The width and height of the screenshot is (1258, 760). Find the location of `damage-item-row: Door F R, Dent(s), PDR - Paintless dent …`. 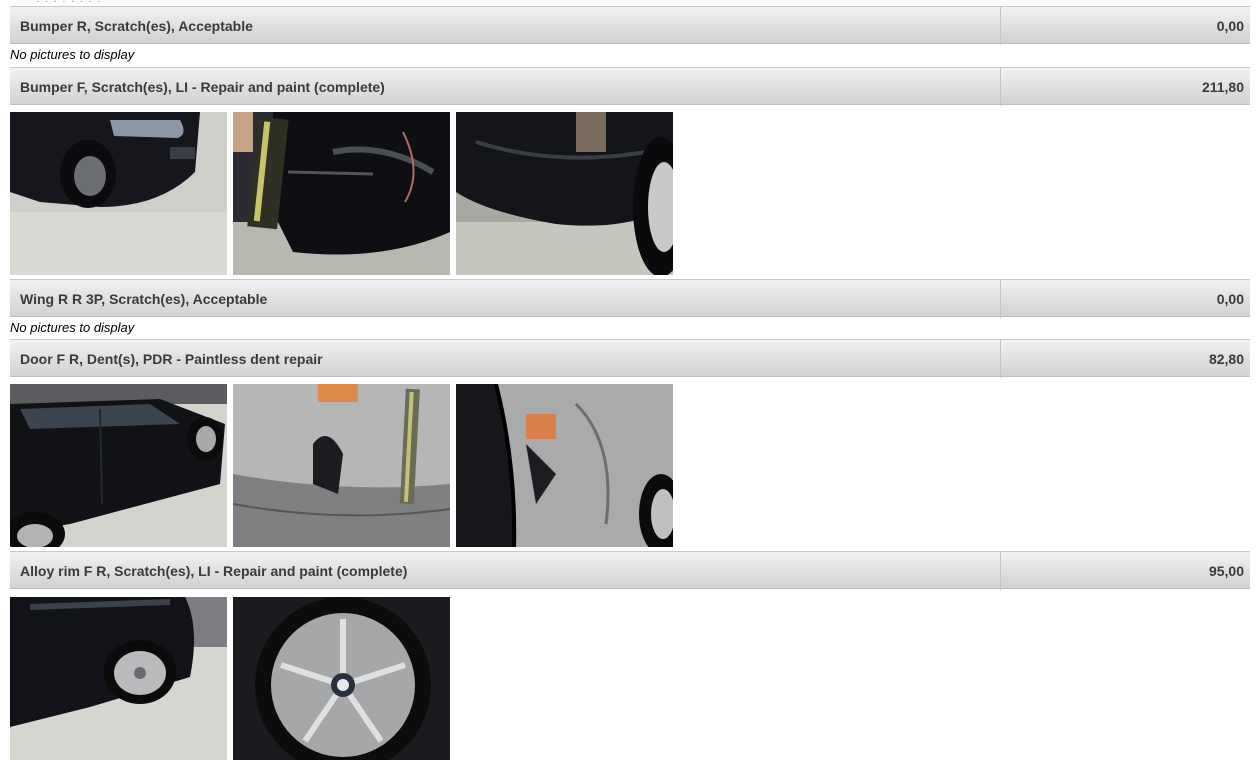

damage-item-row: Door F R, Dent(s), PDR - Paintless dent … is located at coordinates (630, 358).